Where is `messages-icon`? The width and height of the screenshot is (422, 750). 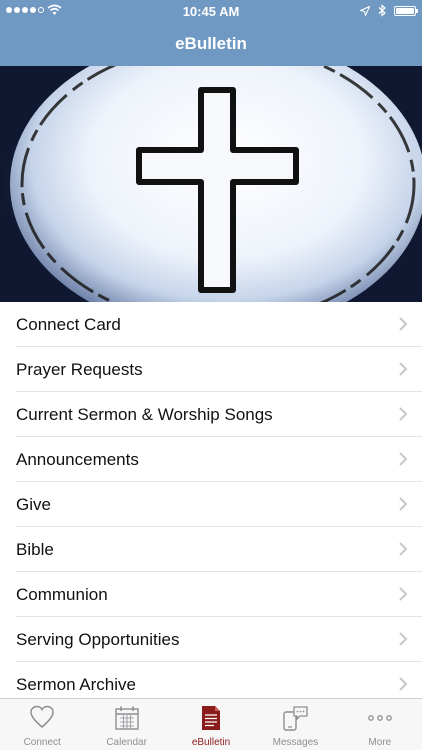 messages-icon is located at coordinates (296, 718).